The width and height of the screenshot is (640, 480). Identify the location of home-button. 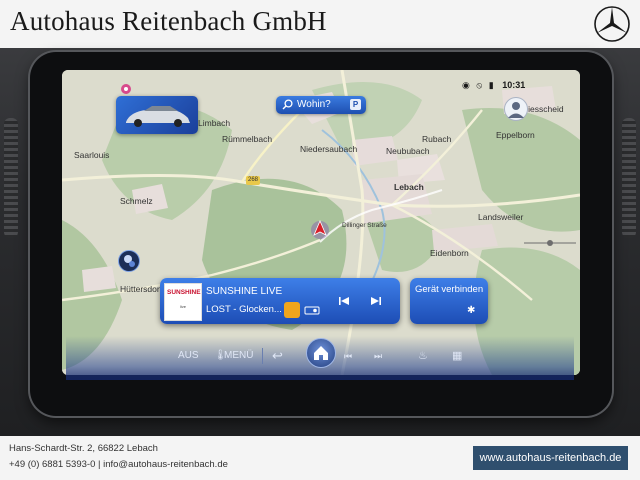
(321, 353).